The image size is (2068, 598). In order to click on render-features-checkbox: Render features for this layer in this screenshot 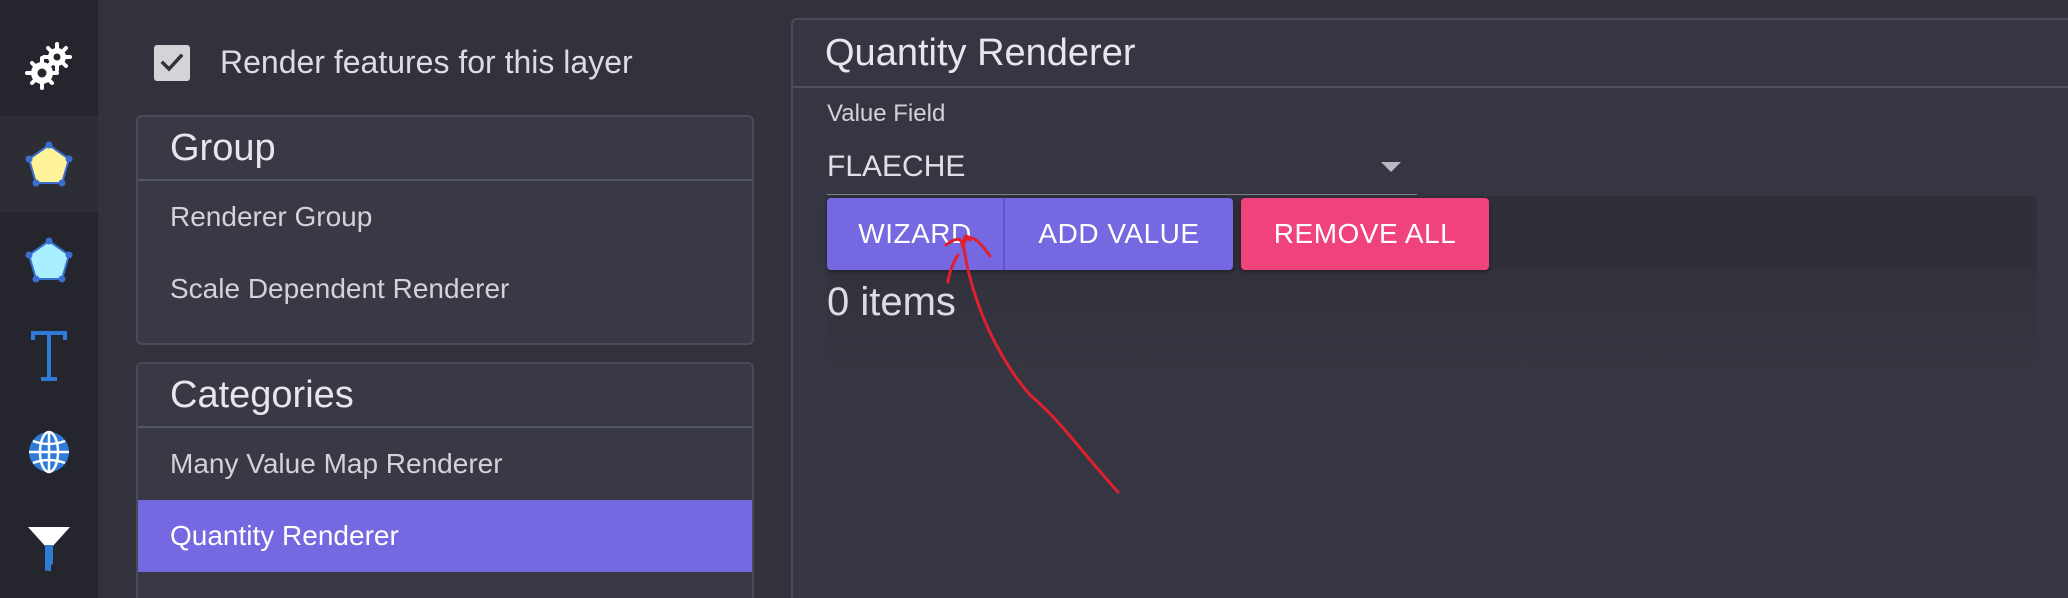, I will do `click(393, 62)`.